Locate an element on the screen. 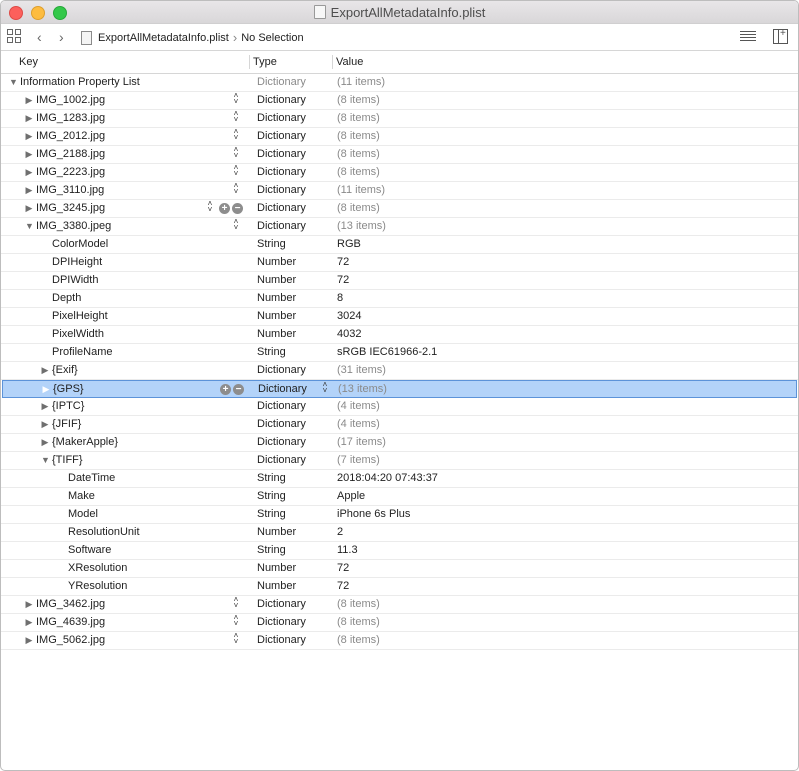 This screenshot has width=799, height=771. row-key: YResolution is located at coordinates (97, 586).